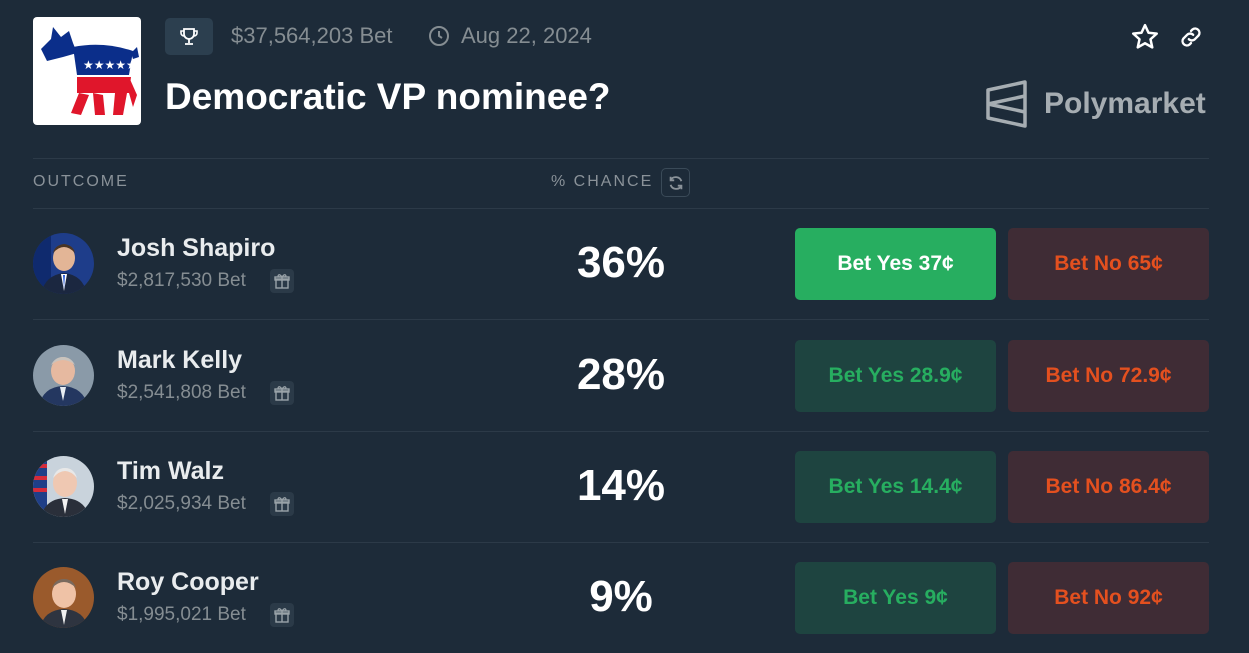 The width and height of the screenshot is (1249, 653). I want to click on link-icon, so click(1191, 37).